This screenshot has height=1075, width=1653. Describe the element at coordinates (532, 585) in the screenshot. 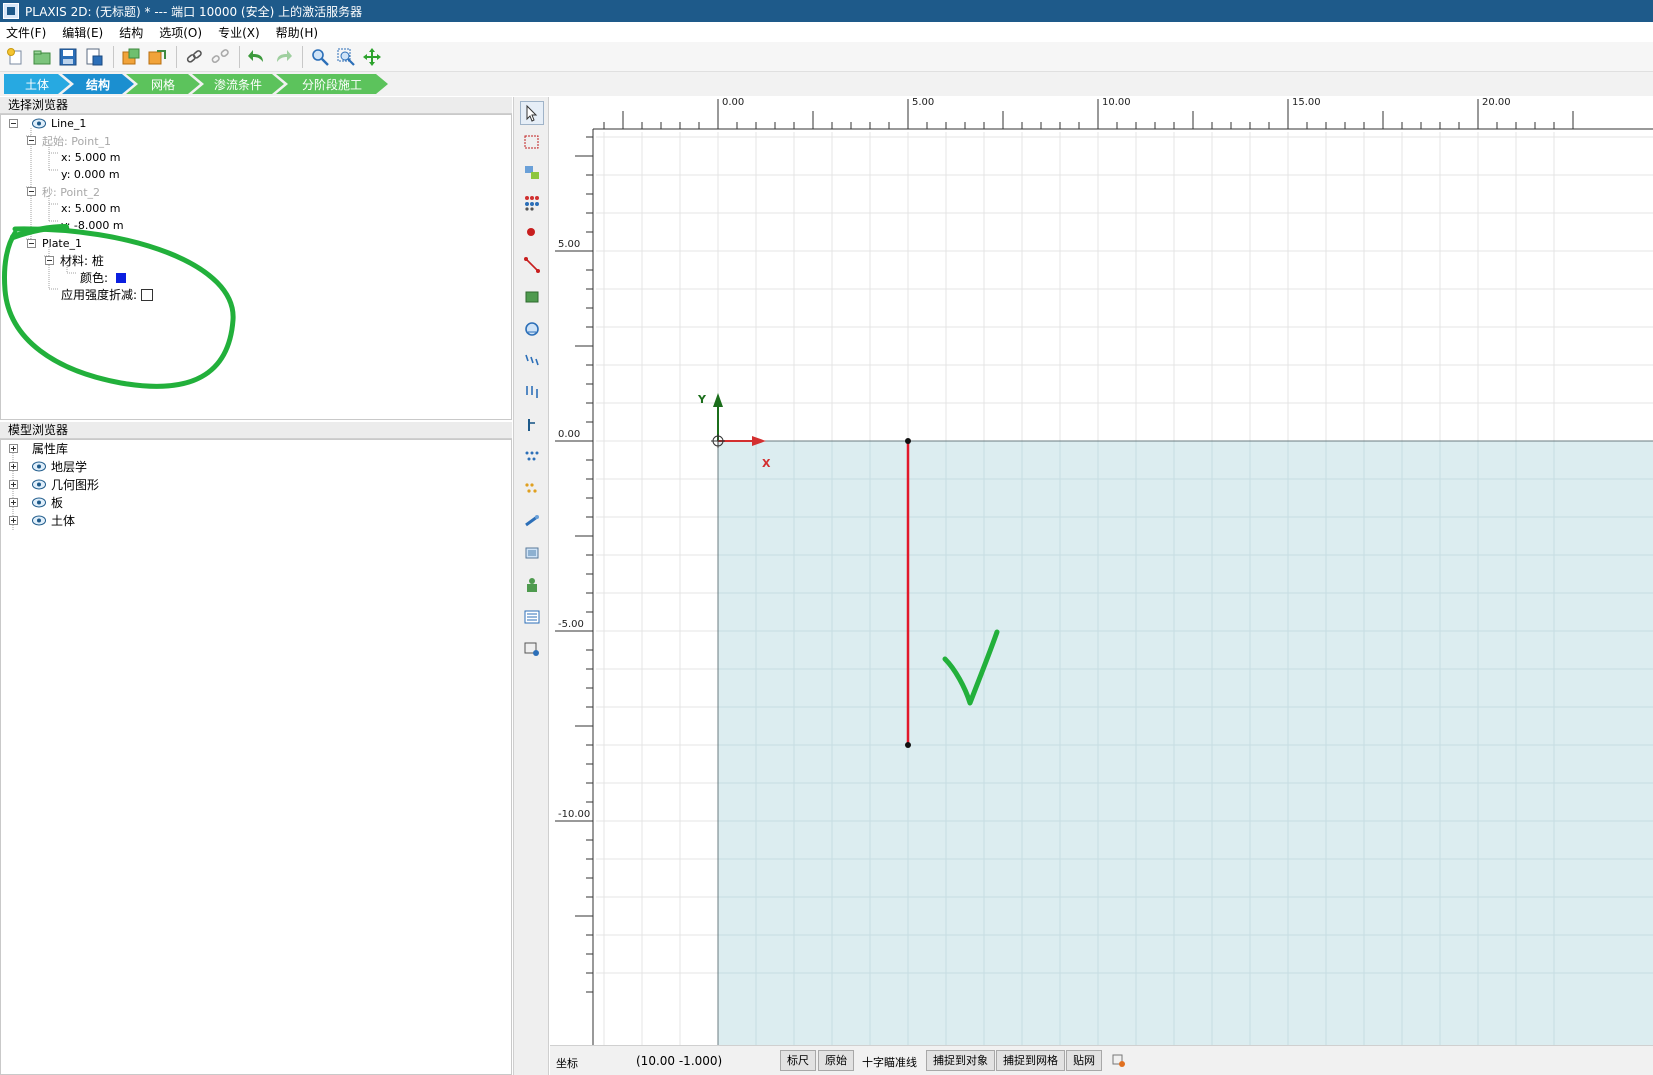

I see `create-structure-icon` at that location.